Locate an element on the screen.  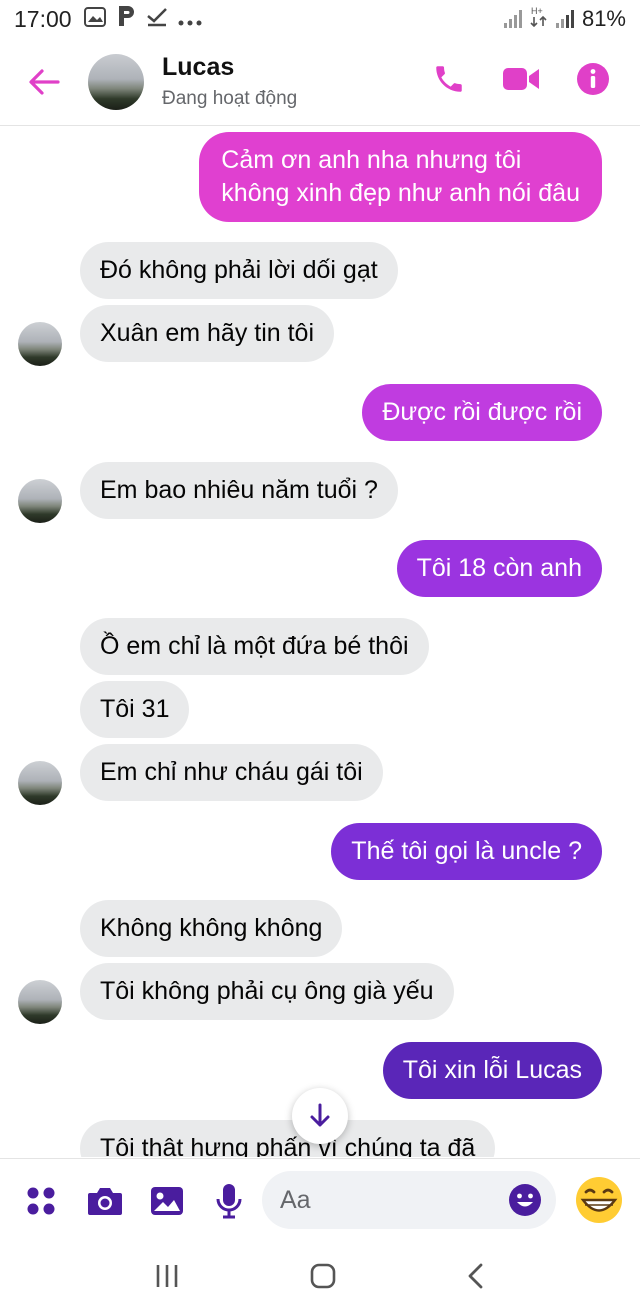
arrow-down-icon is located at coordinates (320, 1115).